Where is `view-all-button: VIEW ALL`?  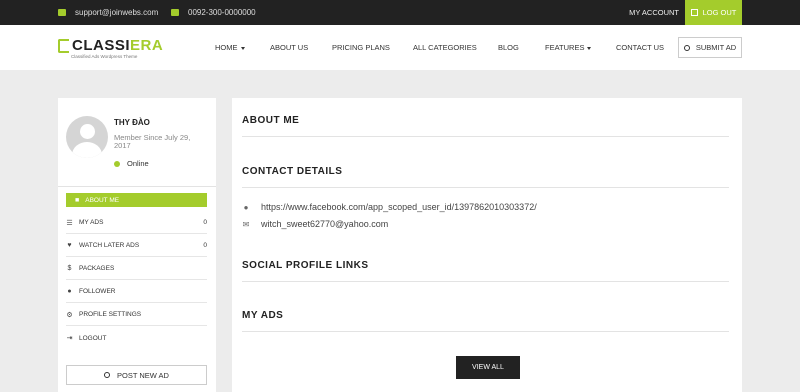
view-all-button: VIEW ALL is located at coordinates (488, 367).